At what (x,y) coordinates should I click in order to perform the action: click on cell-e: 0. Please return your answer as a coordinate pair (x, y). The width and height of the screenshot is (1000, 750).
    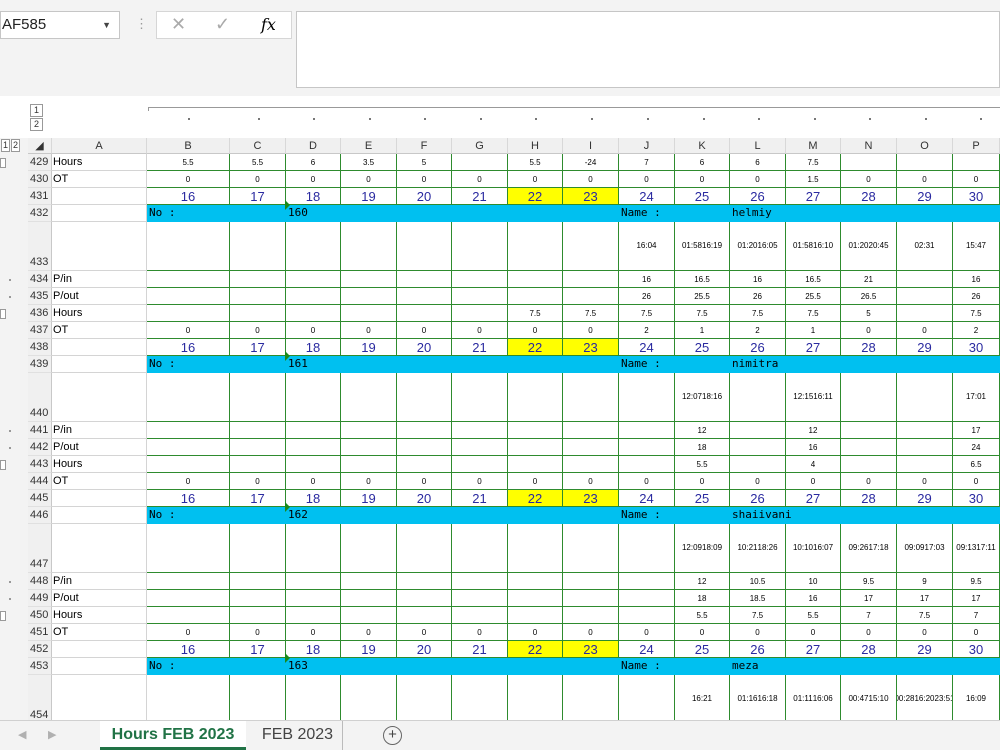
    Looking at the image, I should click on (369, 632).